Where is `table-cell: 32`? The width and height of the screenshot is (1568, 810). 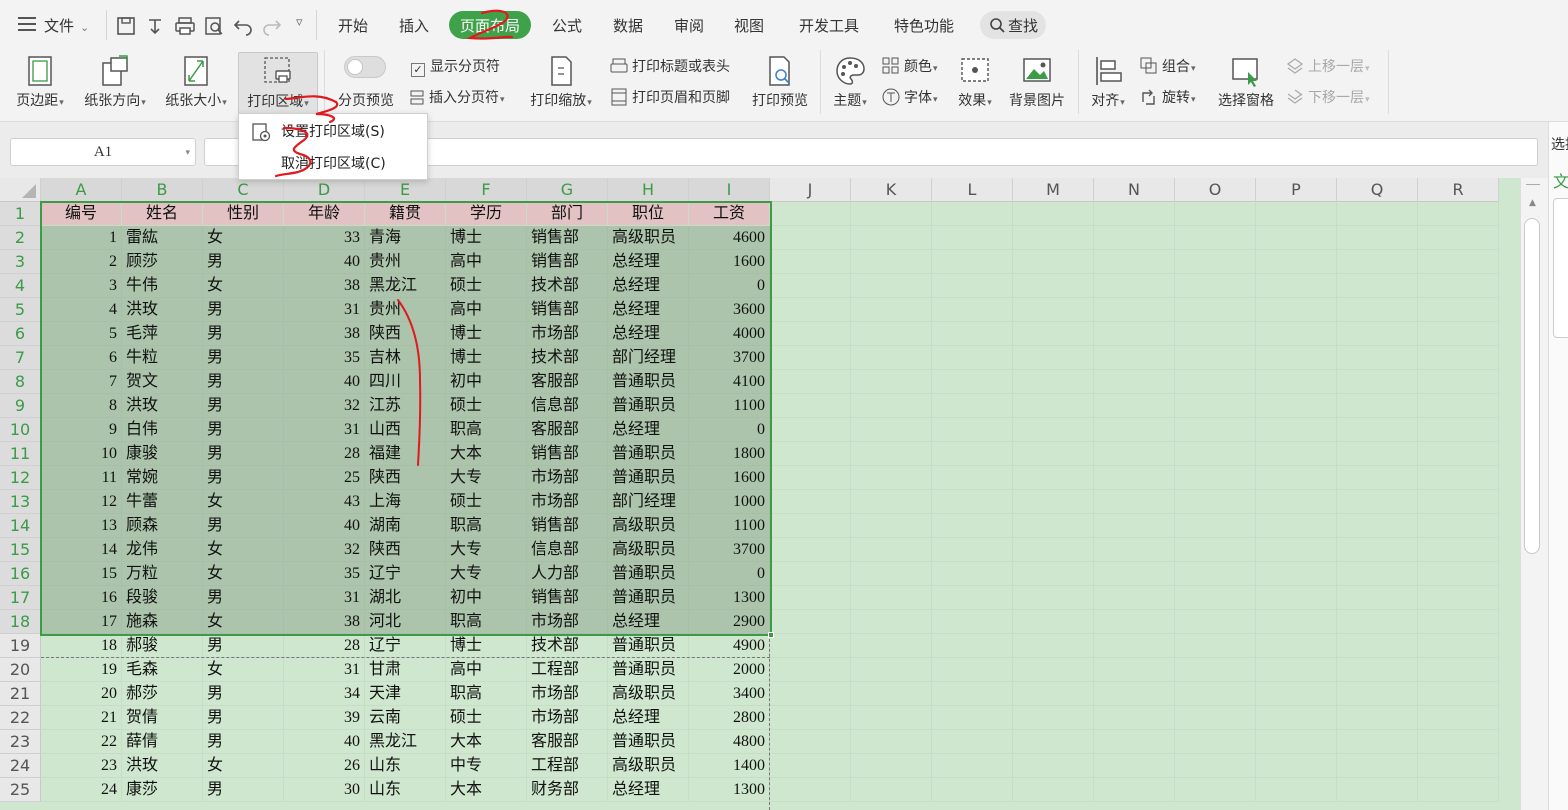
table-cell: 32 is located at coordinates (324, 550).